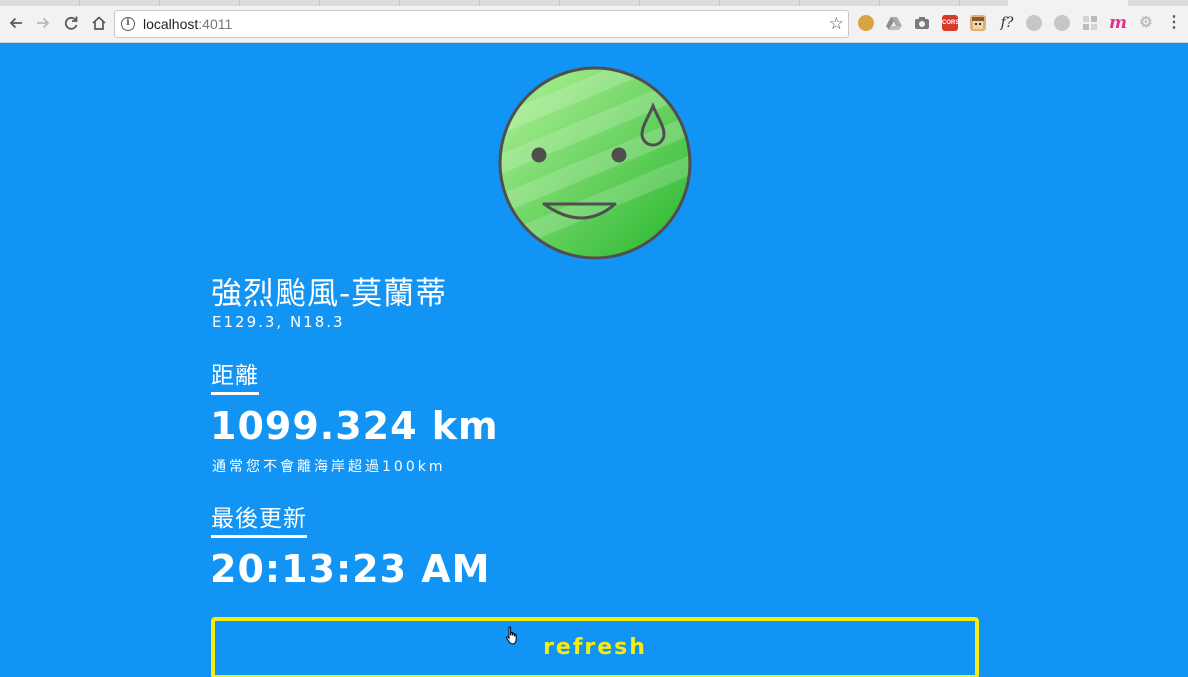  Describe the element at coordinates (1034, 23) in the screenshot. I see `grey-circle-icon` at that location.